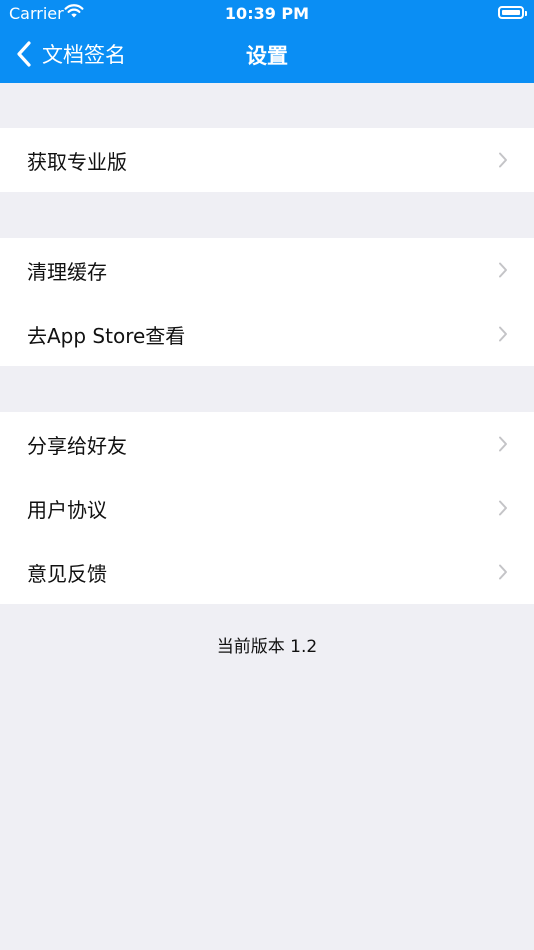 The width and height of the screenshot is (534, 950). What do you see at coordinates (67, 271) in the screenshot?
I see `row-label: 清理缓存` at bounding box center [67, 271].